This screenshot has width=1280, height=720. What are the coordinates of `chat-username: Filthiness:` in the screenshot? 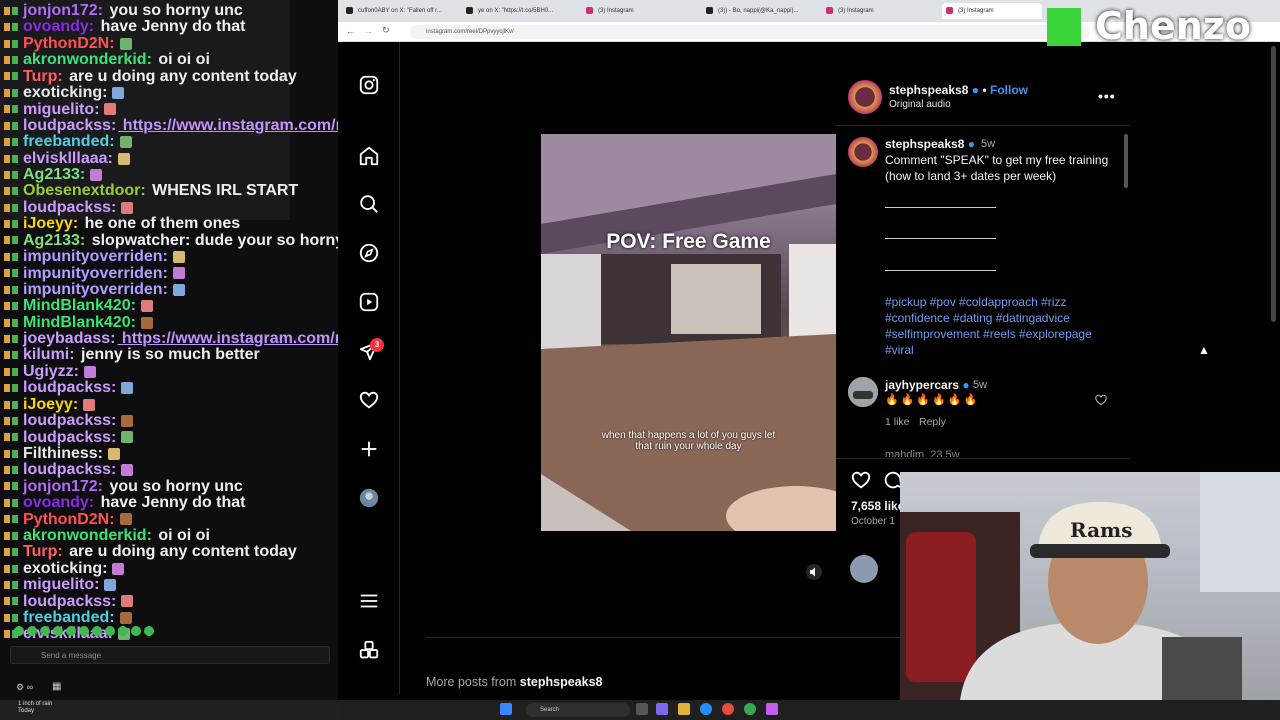 It's located at (63, 453).